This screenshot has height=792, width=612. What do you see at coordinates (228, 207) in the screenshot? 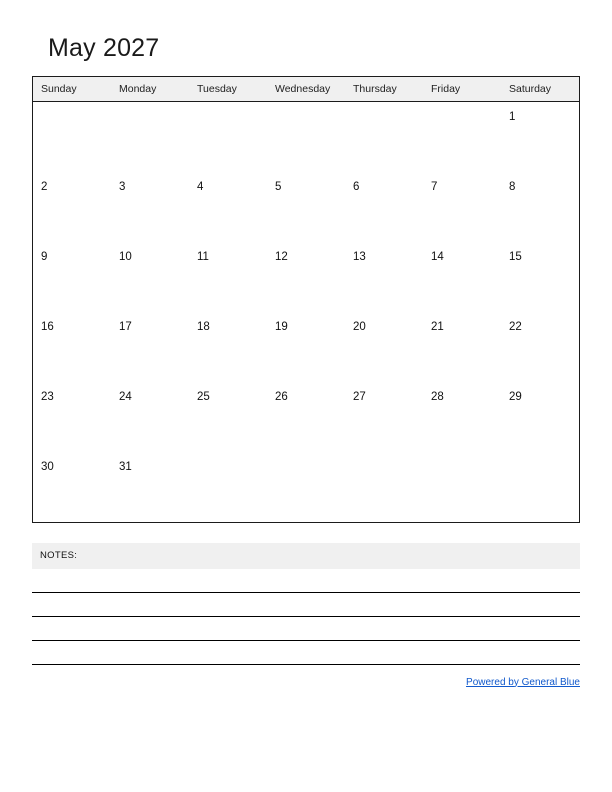
I see `day-cell: 4` at bounding box center [228, 207].